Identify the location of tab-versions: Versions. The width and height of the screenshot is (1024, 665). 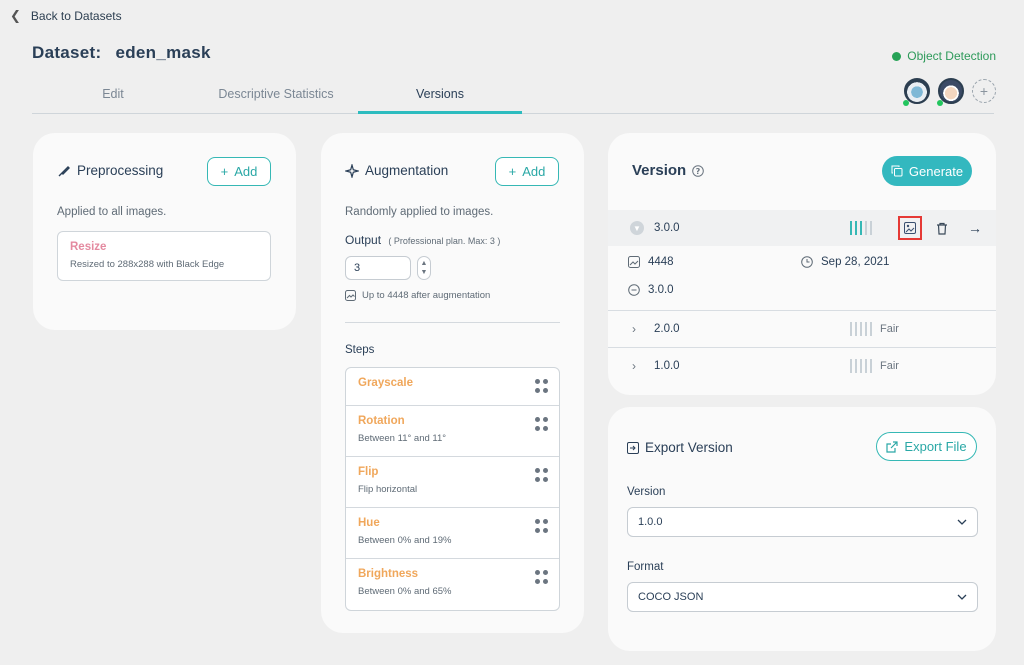
(440, 98).